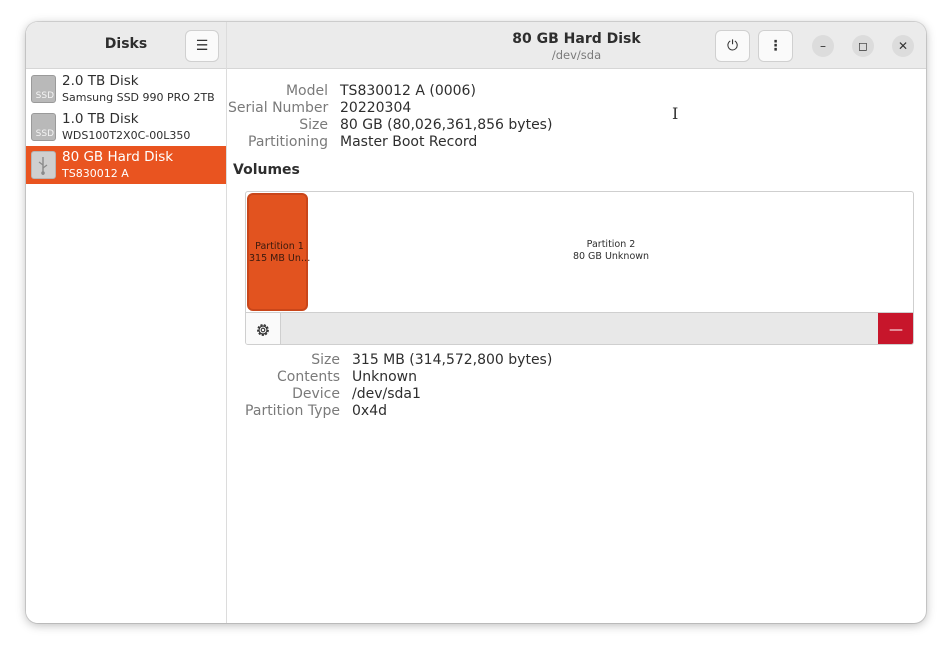 Image resolution: width=952 pixels, height=652 pixels. I want to click on partition-2-size: 80 GB Unknown, so click(611, 256).